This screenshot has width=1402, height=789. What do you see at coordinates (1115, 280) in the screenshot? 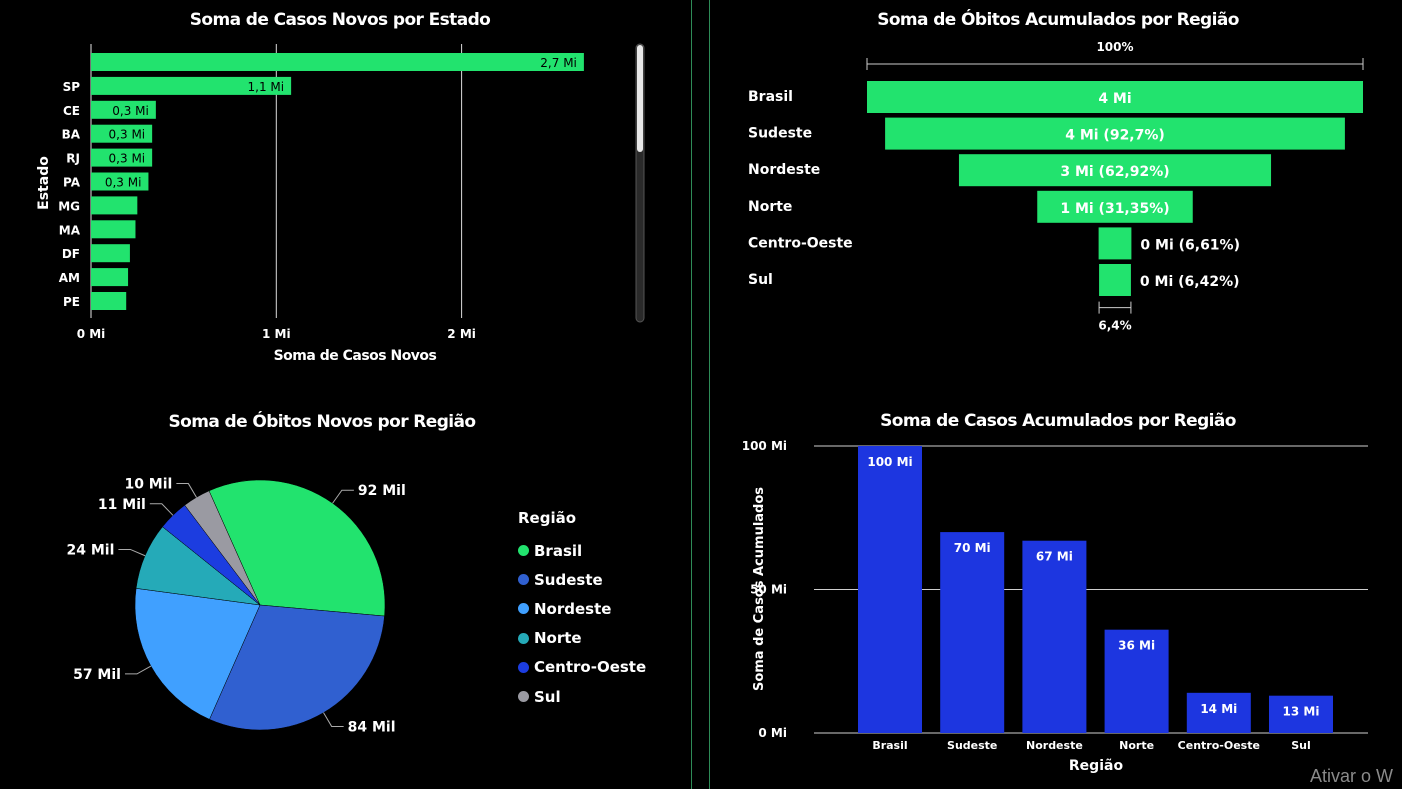
I see `funnel-bar-sul` at bounding box center [1115, 280].